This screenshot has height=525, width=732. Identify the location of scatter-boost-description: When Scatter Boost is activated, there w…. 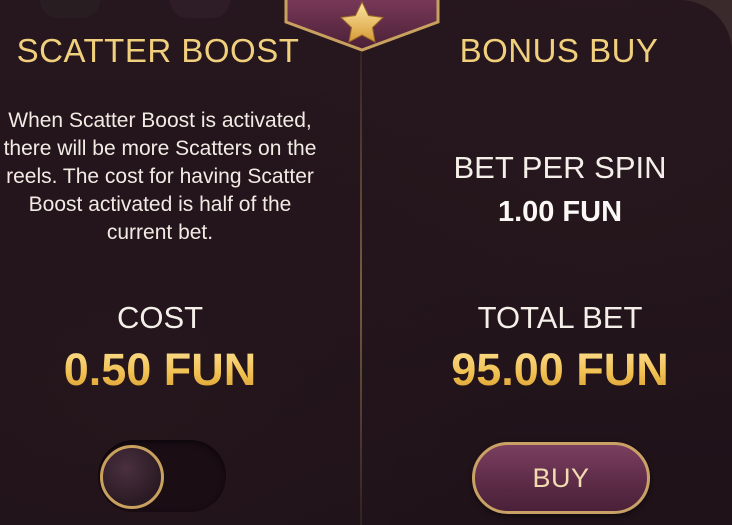
(160, 176).